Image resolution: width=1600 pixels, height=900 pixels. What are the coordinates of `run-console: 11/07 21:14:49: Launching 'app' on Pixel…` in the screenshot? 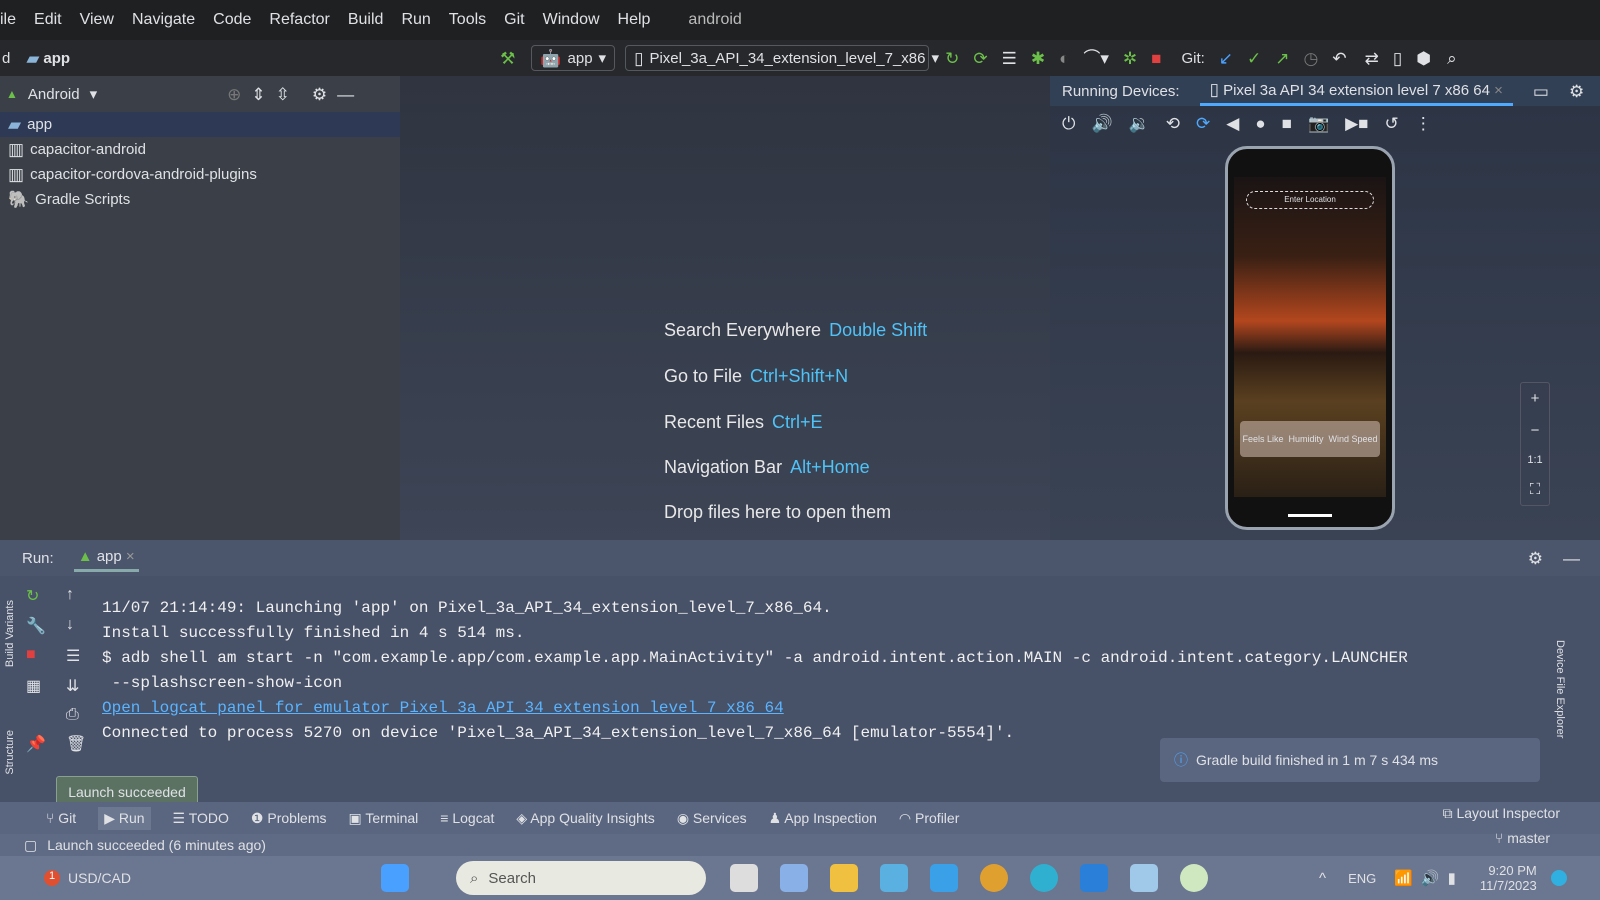 It's located at (755, 671).